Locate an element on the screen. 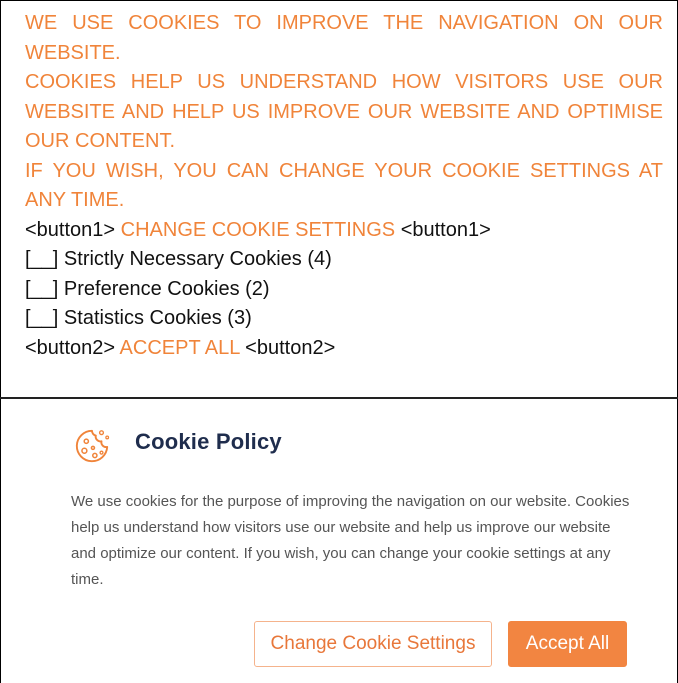  spec-checkbox-statistics: [__] Statistics Cookies (3) is located at coordinates (344, 319).